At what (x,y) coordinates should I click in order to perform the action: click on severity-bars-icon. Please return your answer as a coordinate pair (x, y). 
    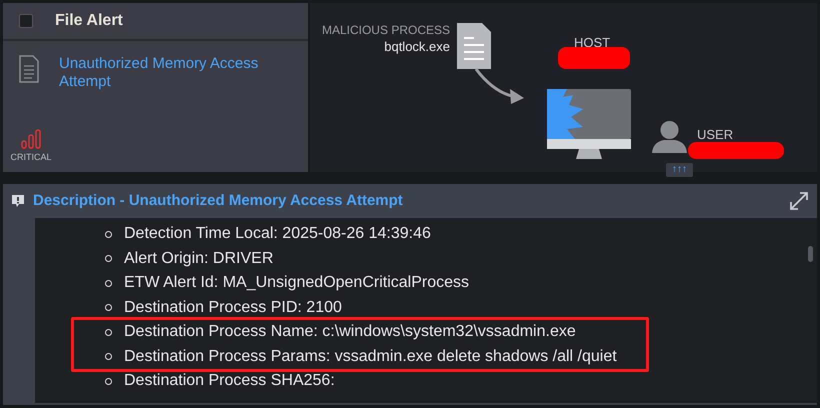
    Looking at the image, I should click on (31, 138).